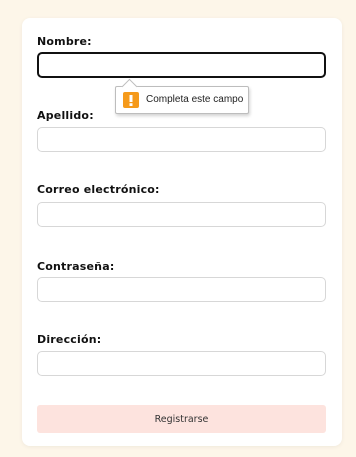 Image resolution: width=356 pixels, height=457 pixels. I want to click on direccion-label: Dirección:, so click(69, 339).